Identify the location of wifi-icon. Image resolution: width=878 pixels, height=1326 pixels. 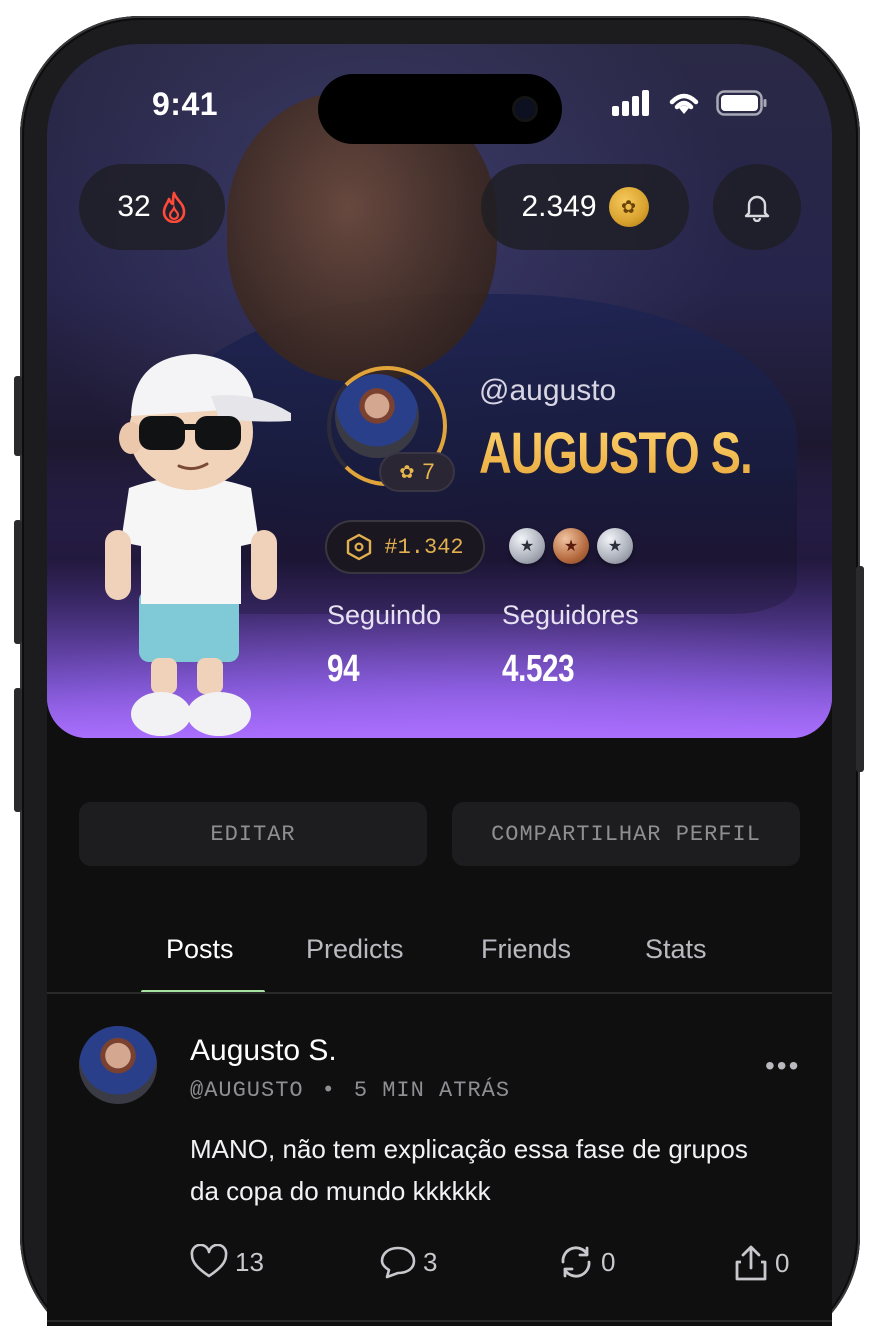
(684, 103).